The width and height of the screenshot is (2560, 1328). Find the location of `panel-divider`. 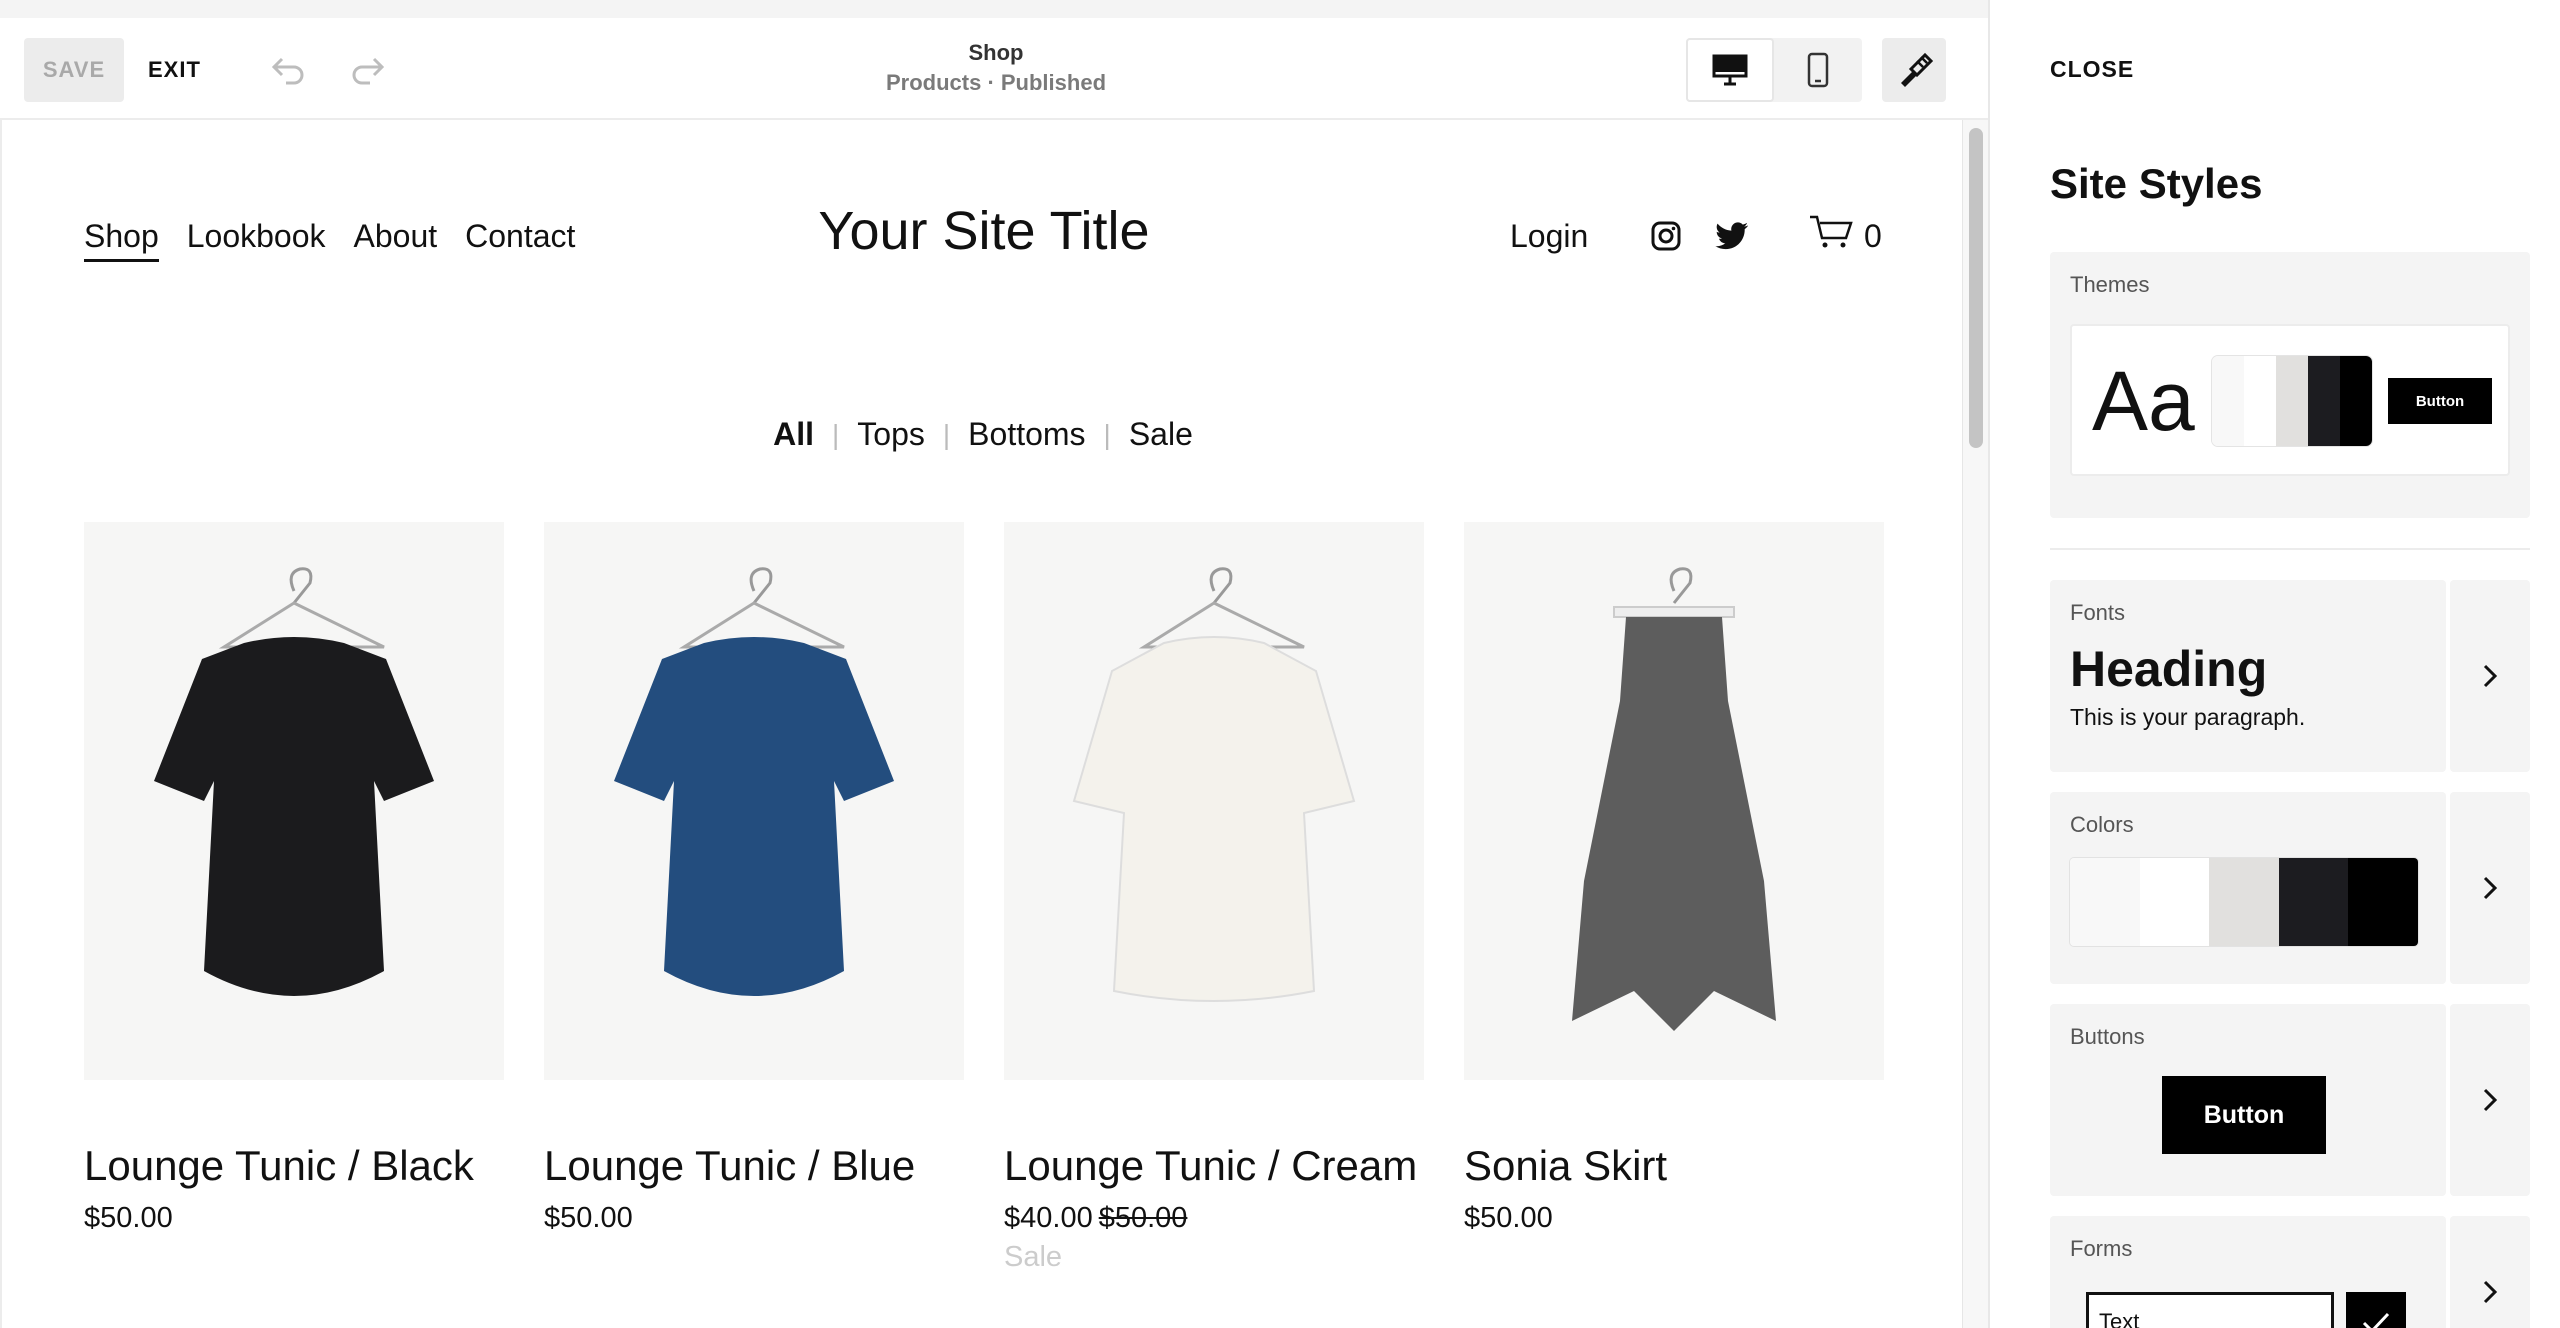

panel-divider is located at coordinates (2290, 549).